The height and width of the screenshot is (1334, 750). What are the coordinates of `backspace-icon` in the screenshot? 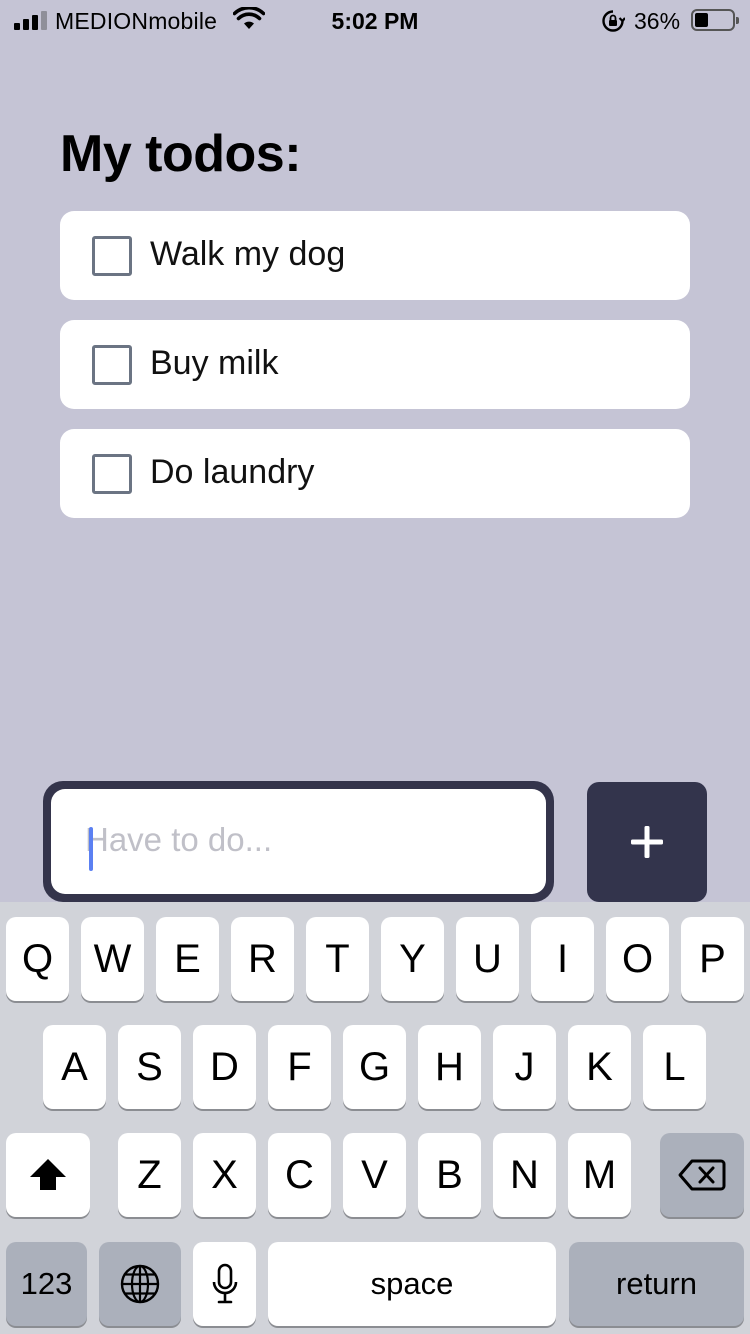 It's located at (702, 1175).